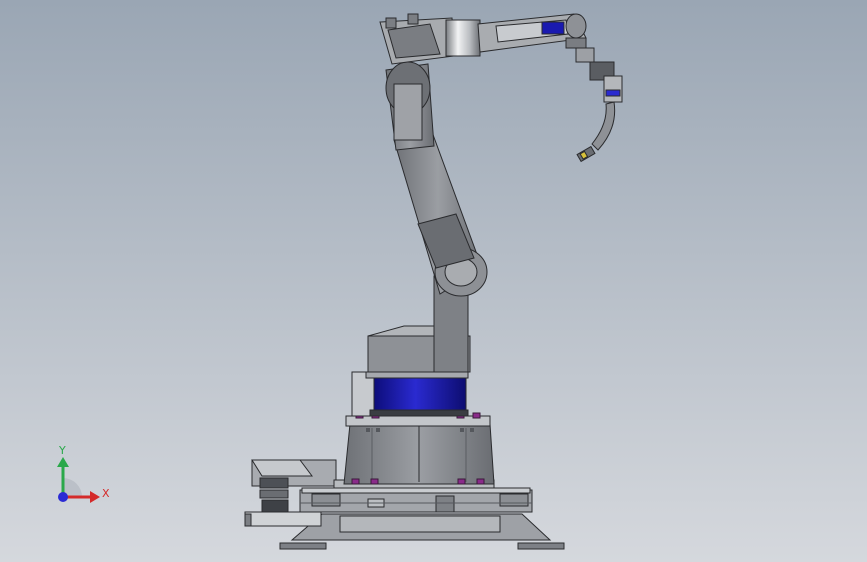  Describe the element at coordinates (63, 497) in the screenshot. I see `triad-z-origin` at that location.